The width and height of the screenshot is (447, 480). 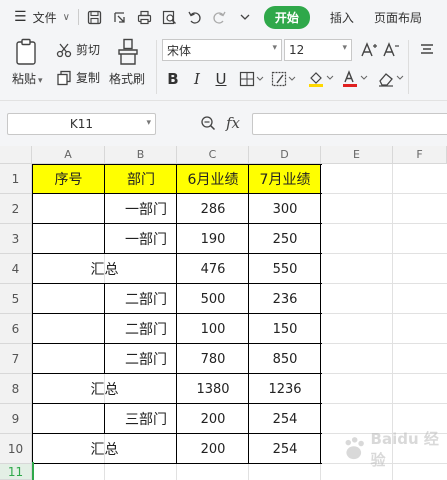 What do you see at coordinates (141, 179) in the screenshot?
I see `header-cell: 部门` at bounding box center [141, 179].